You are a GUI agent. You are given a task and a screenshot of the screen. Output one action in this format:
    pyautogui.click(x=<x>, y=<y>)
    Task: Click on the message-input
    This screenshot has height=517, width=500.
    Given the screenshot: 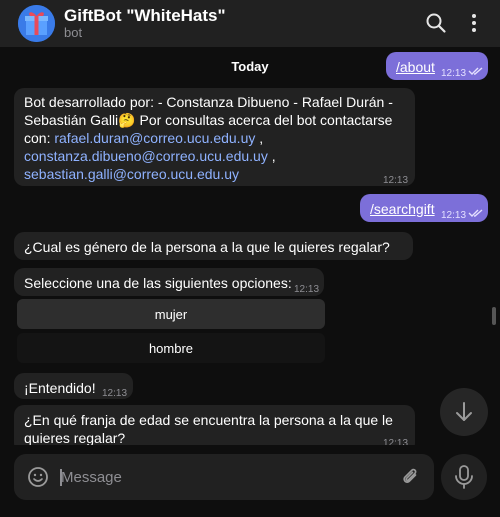 What is the action you would take?
    pyautogui.click(x=221, y=477)
    